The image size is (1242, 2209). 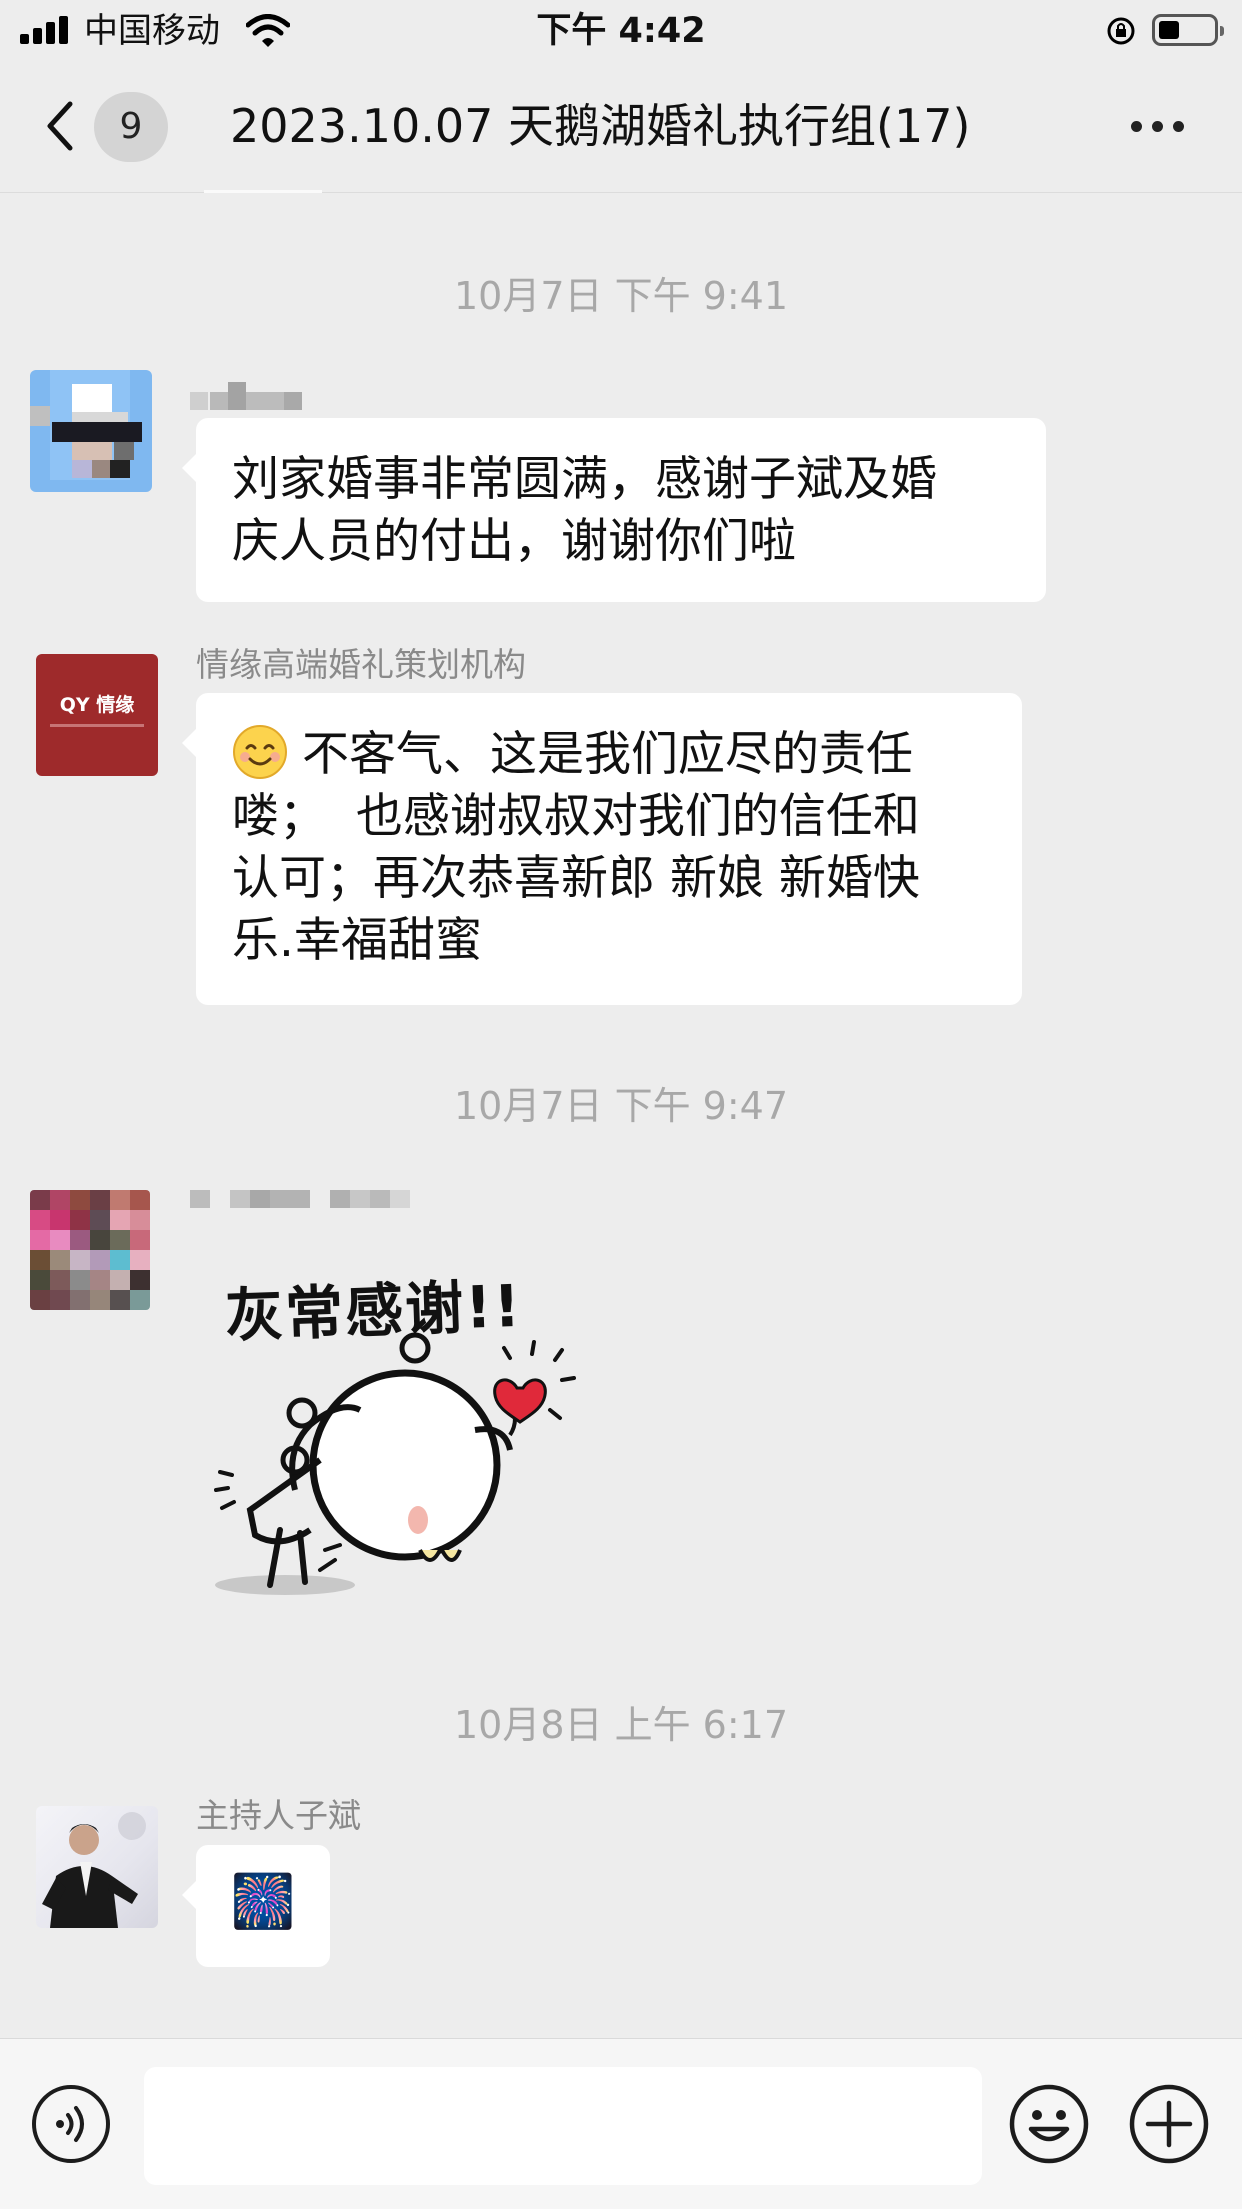 What do you see at coordinates (576, 816) in the screenshot?
I see `message-line: 喽； 也感谢叔叔对我们的信任和` at bounding box center [576, 816].